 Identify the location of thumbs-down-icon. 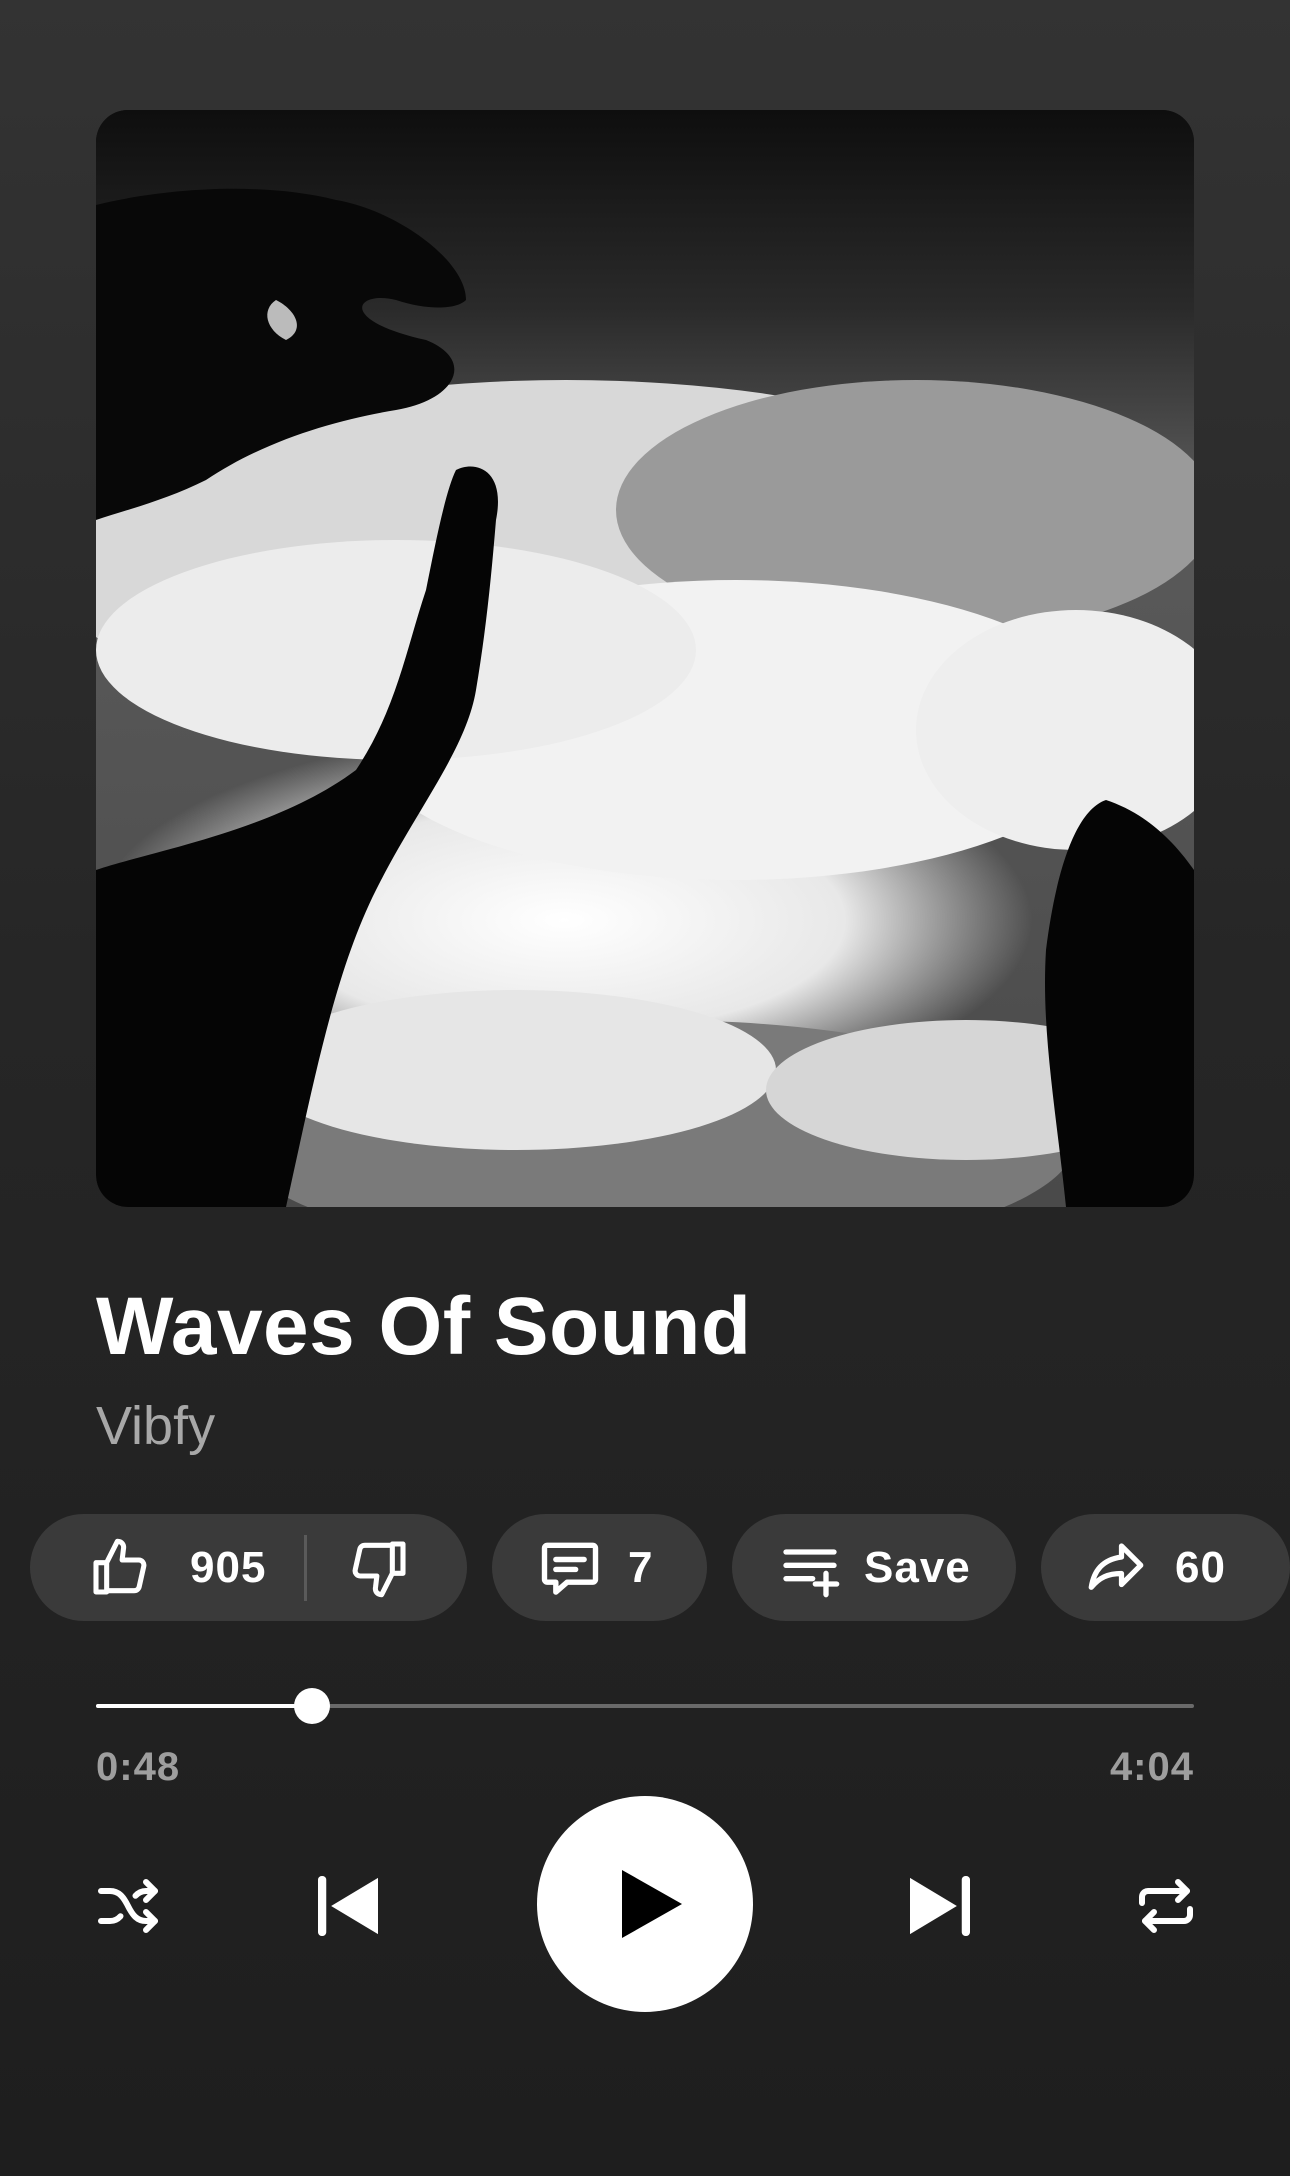
(379, 1568).